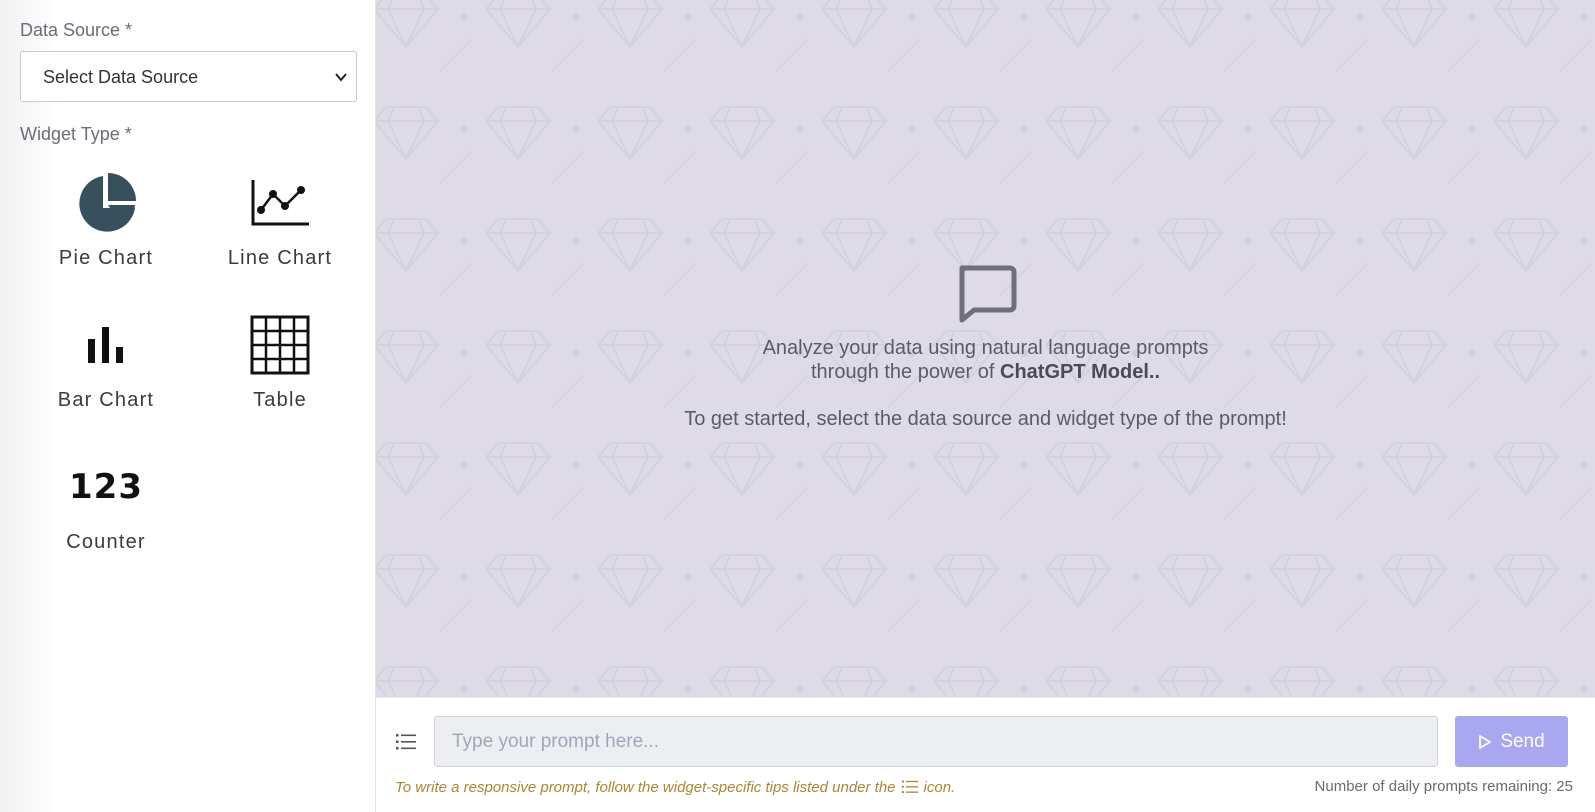  I want to click on widget-type-label: Widget Type *, so click(76, 134).